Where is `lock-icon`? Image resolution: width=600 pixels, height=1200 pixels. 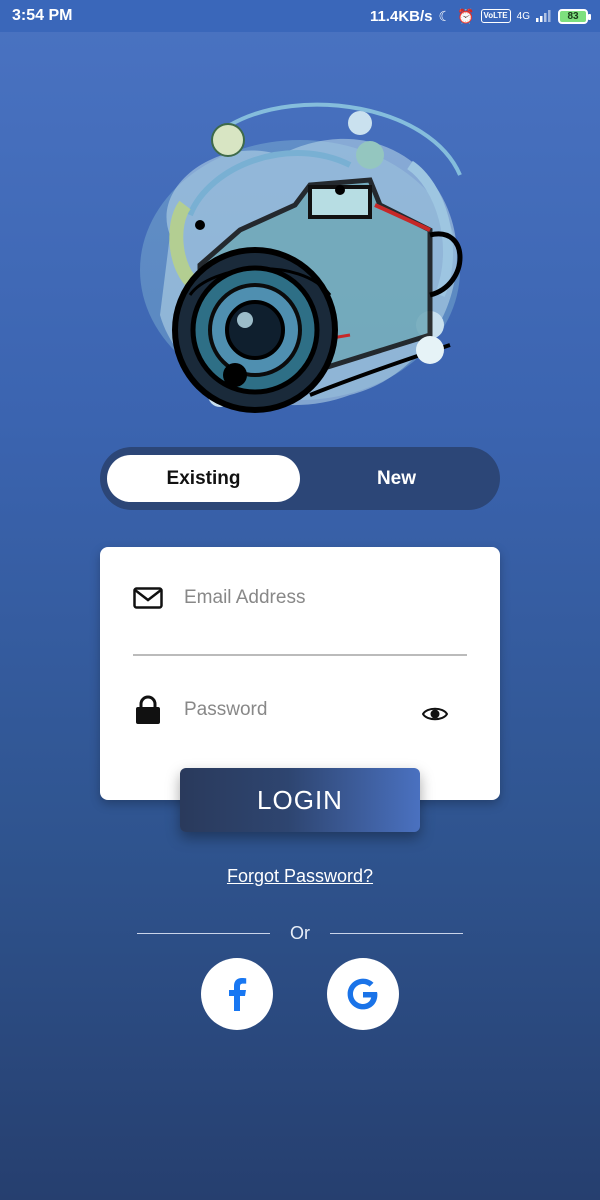 lock-icon is located at coordinates (148, 709).